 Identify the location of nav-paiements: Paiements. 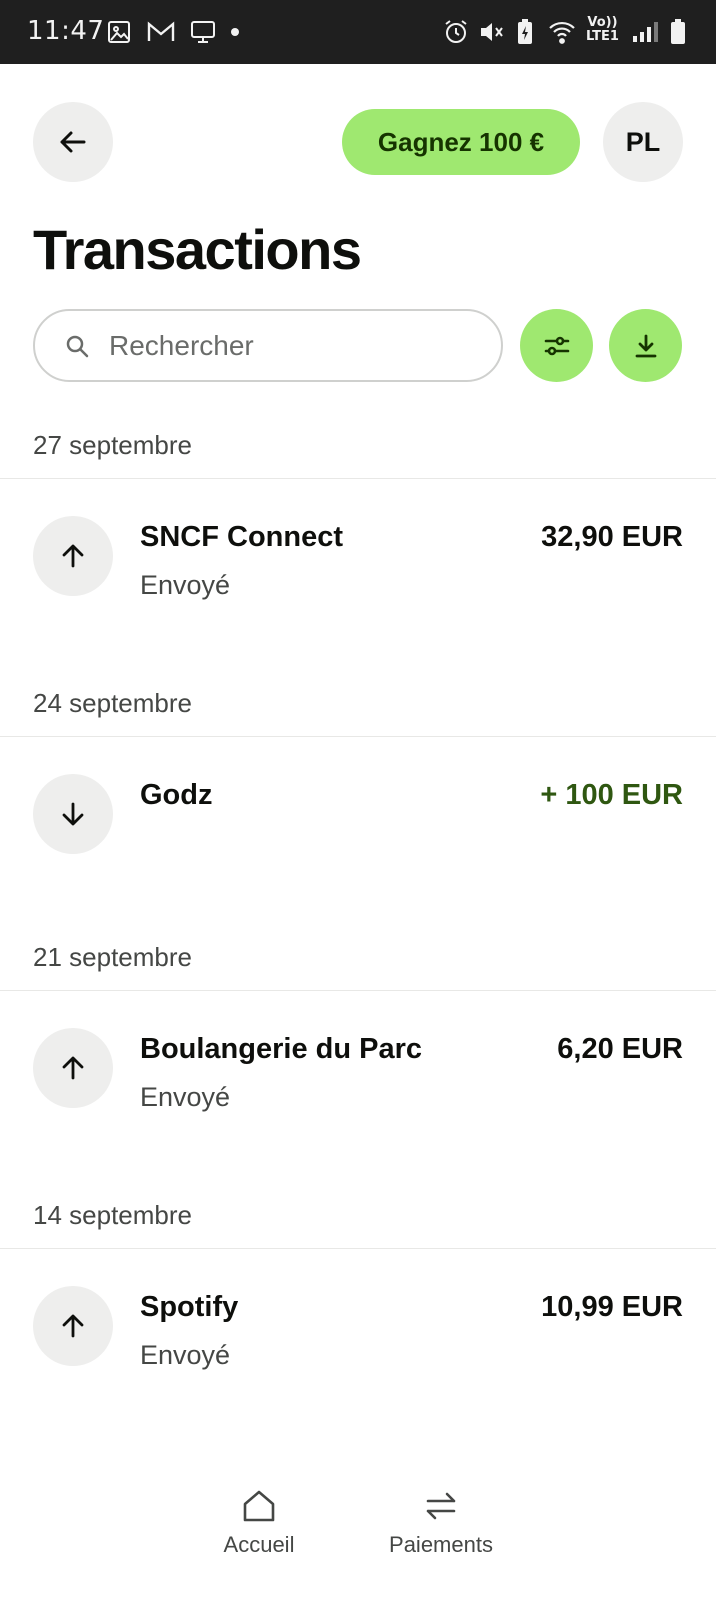
(441, 1523).